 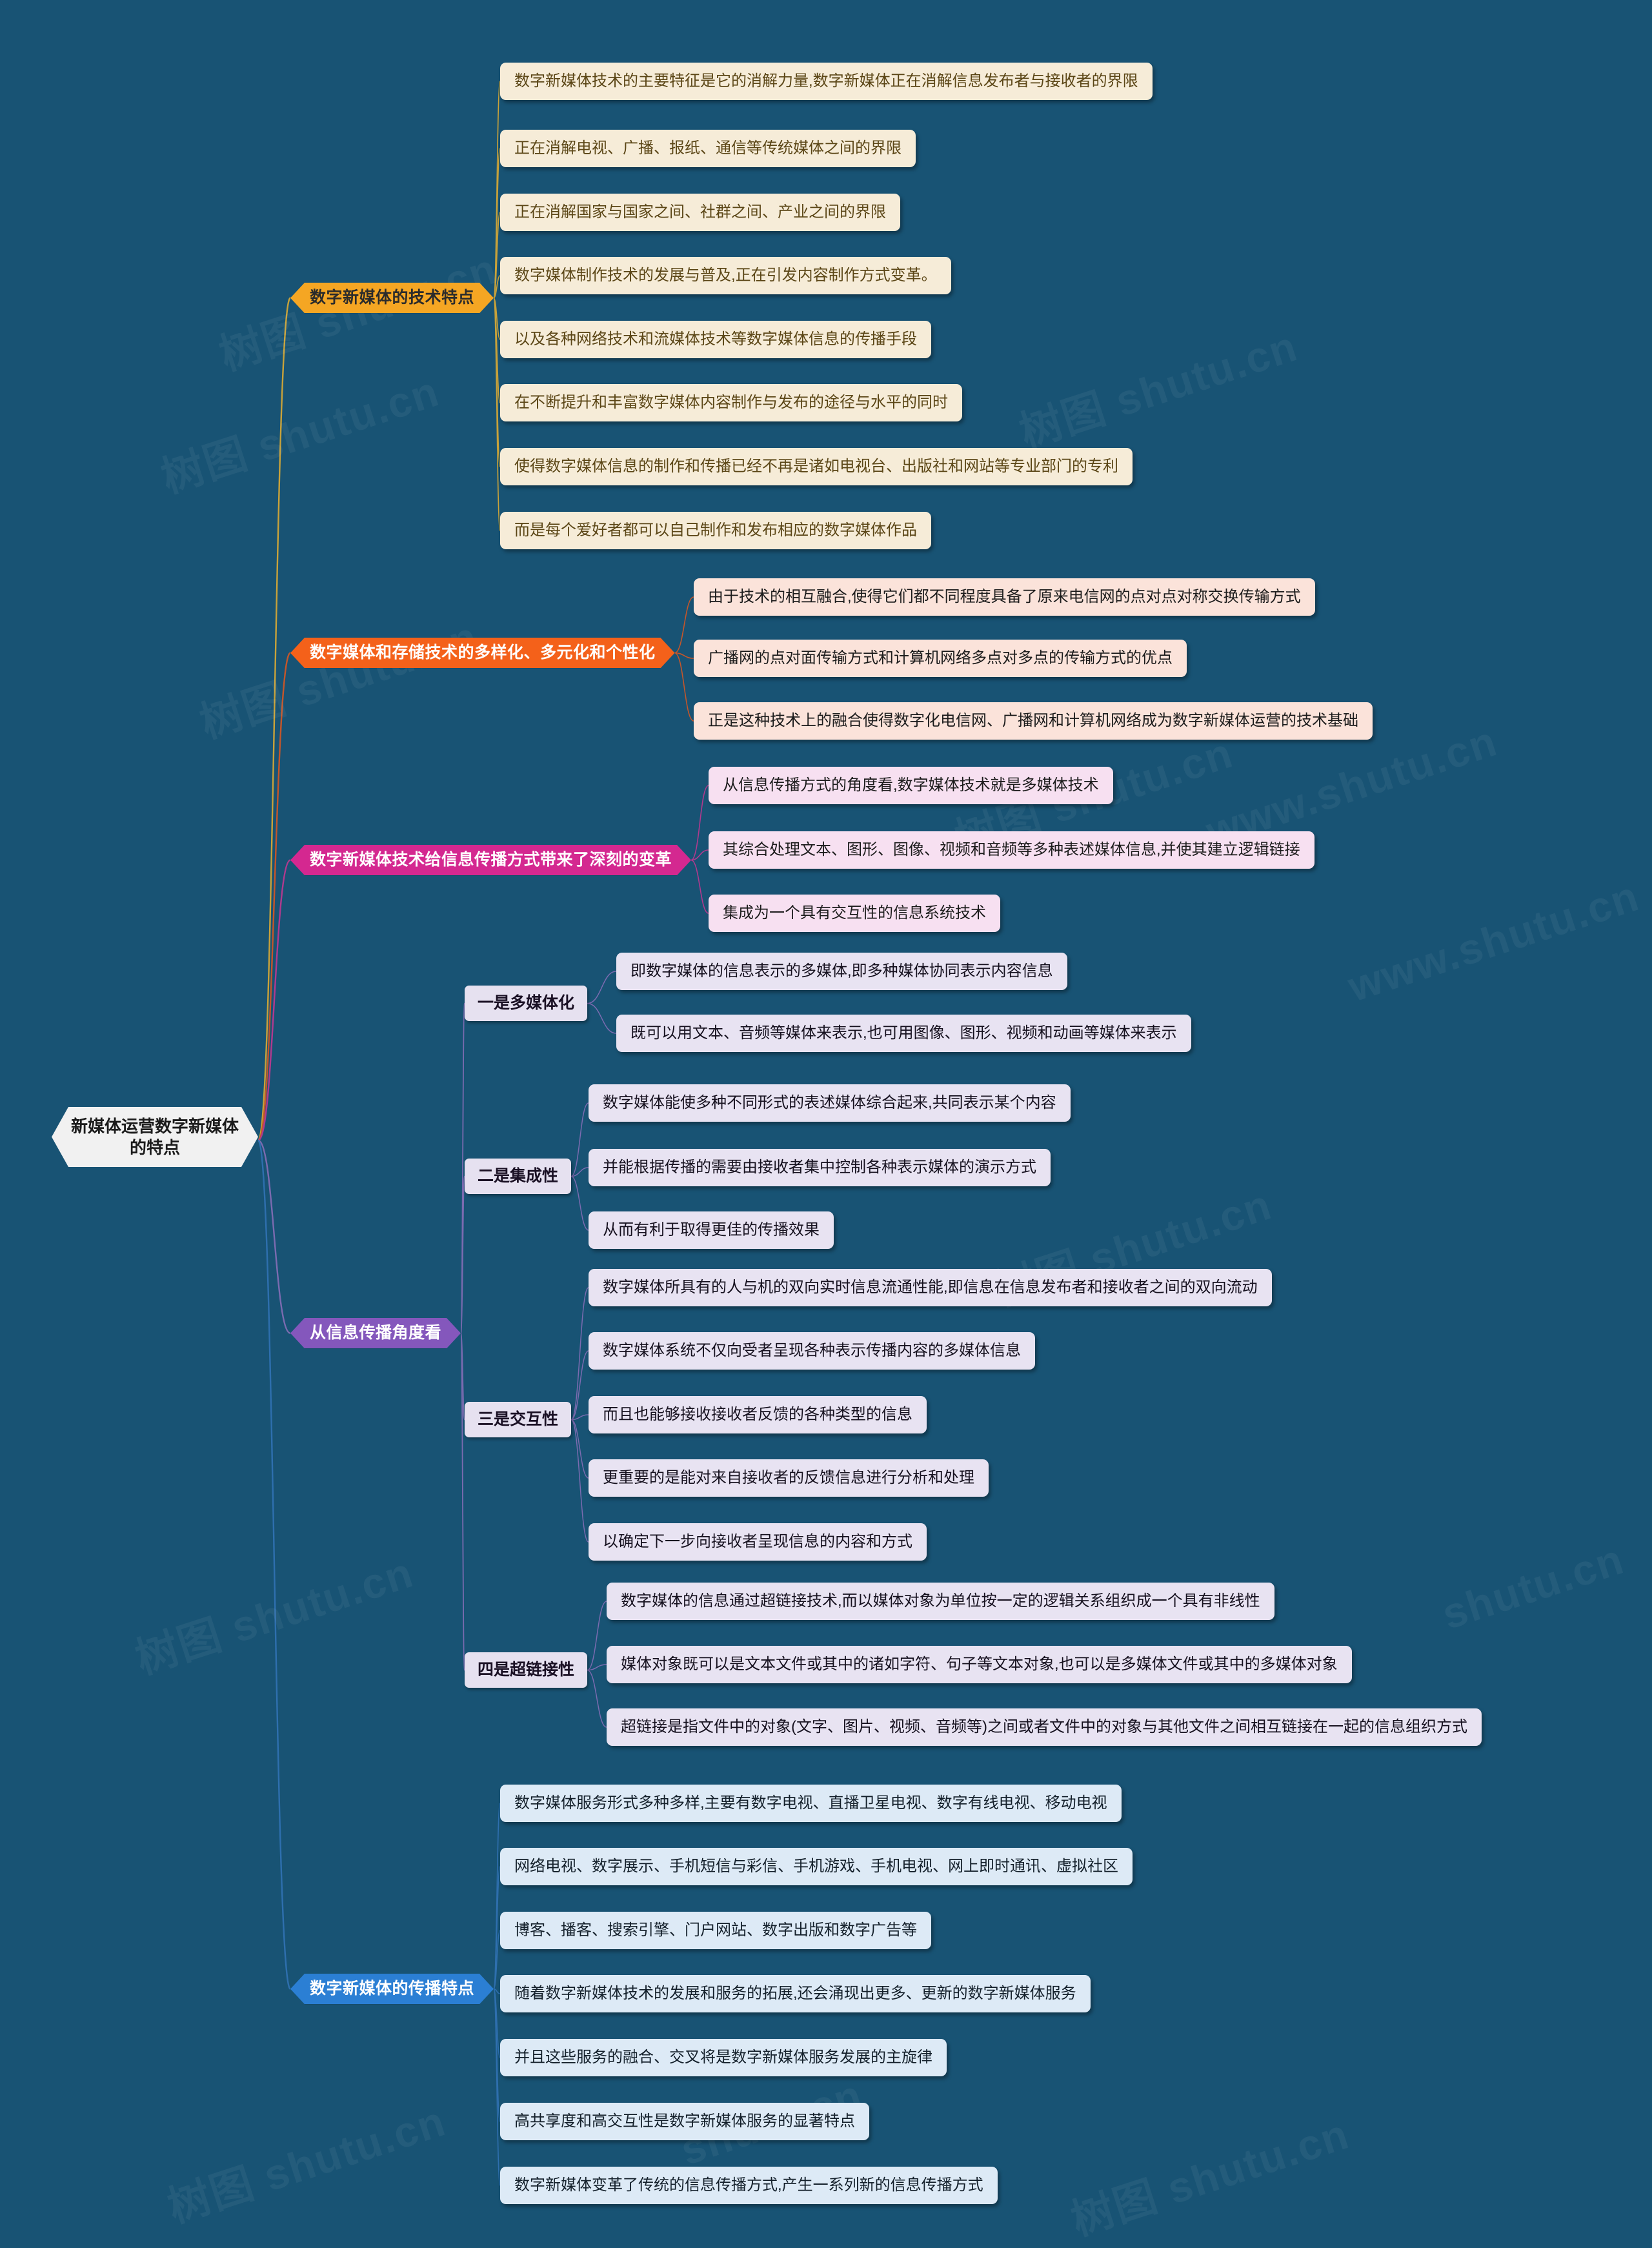 I want to click on leaf-node: 高共享度和高交互性是数字新媒体服务的显著特点, so click(x=684, y=2121).